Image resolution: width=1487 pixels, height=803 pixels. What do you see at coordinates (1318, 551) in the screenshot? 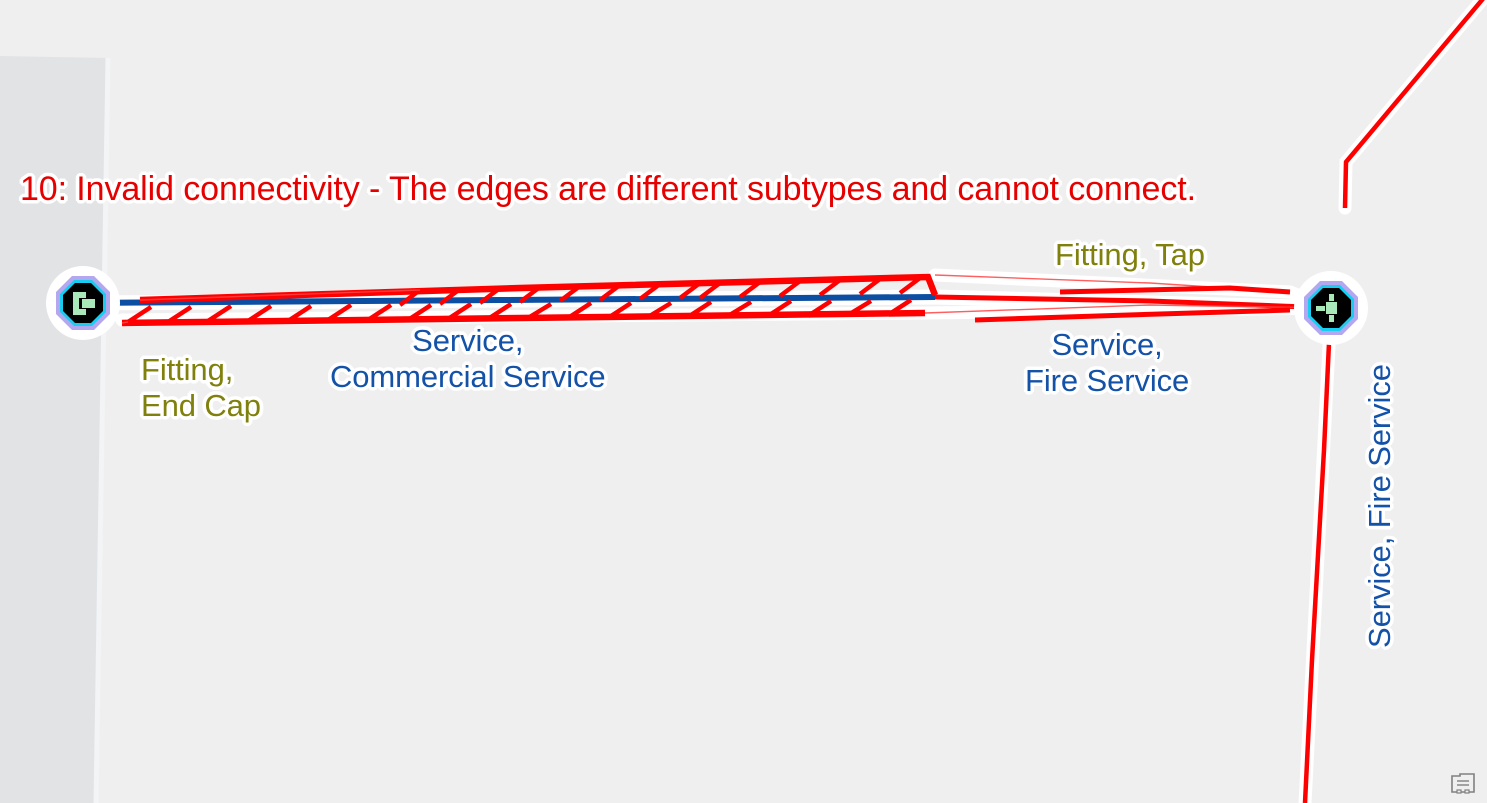
I see `edge-fire-service-vertical` at bounding box center [1318, 551].